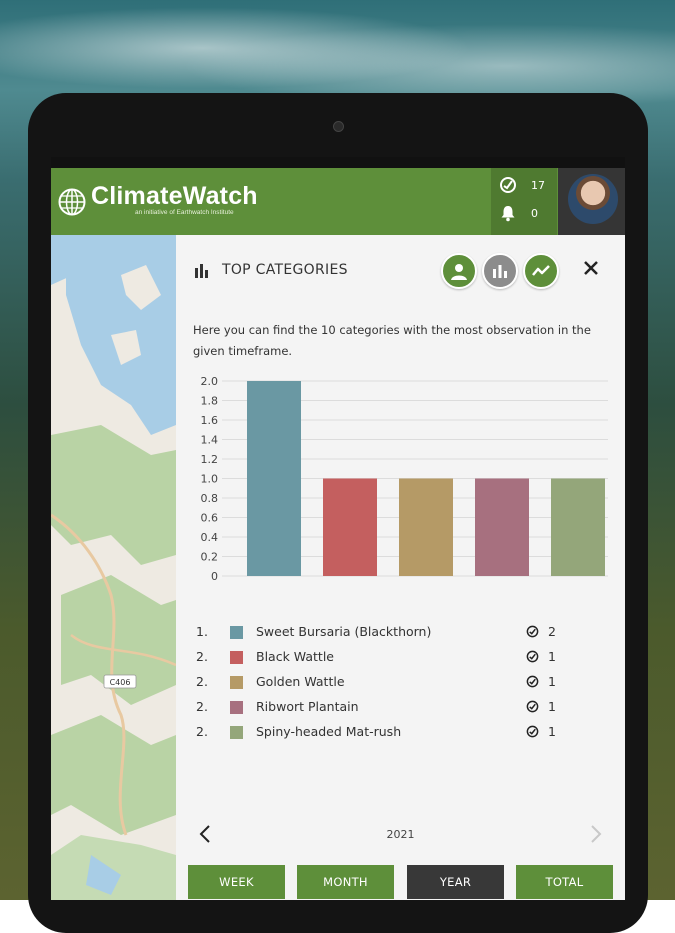 The height and width of the screenshot is (933, 675). I want to click on panel-title: TOP CATEGORIES, so click(285, 270).